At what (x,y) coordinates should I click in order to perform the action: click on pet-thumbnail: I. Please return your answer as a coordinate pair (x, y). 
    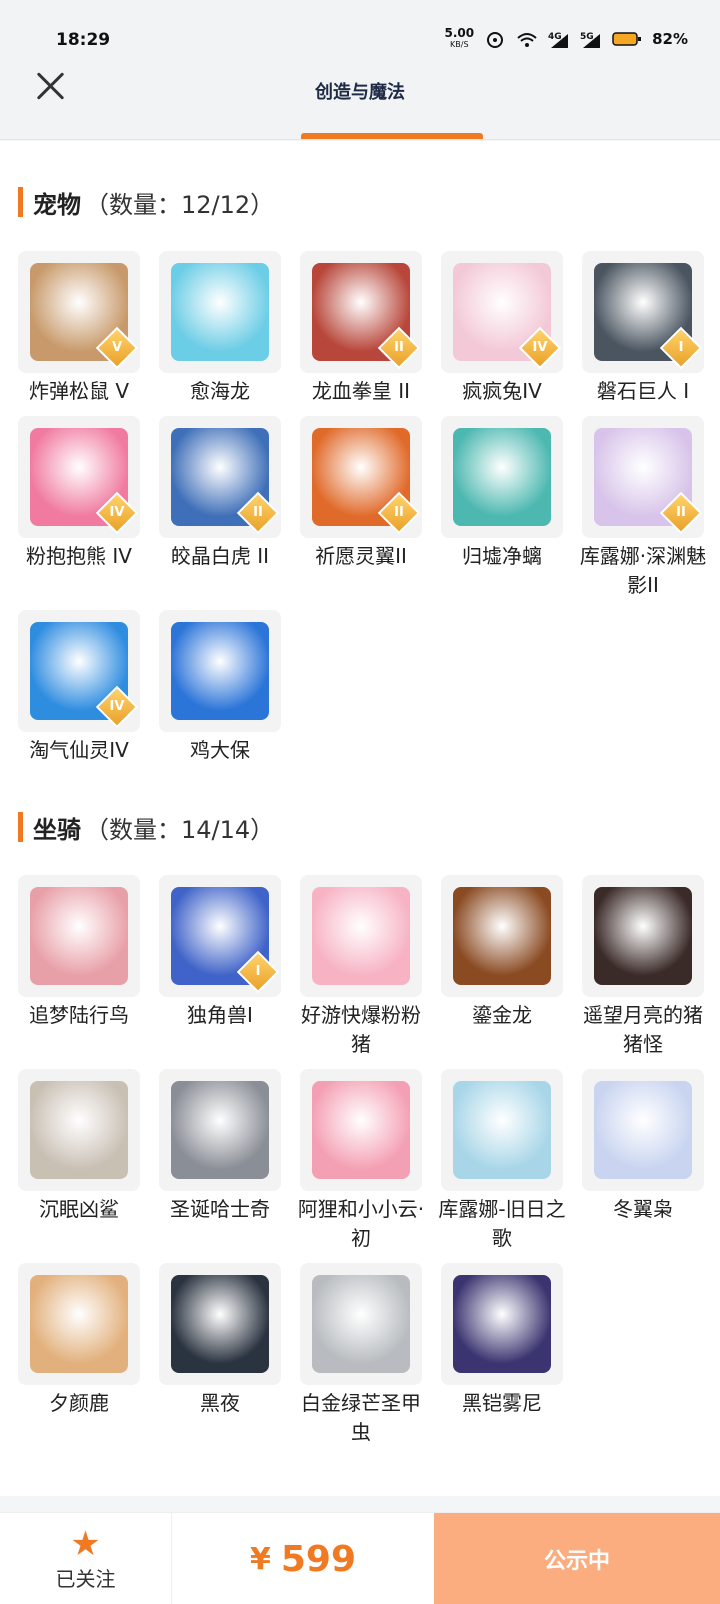
    Looking at the image, I should click on (643, 312).